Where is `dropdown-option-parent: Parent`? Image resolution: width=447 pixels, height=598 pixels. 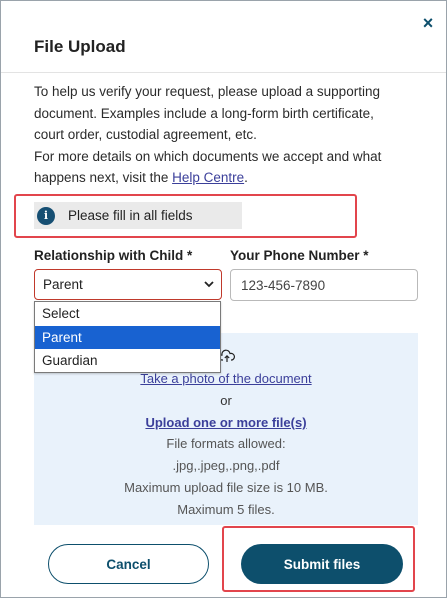
dropdown-option-parent: Parent is located at coordinates (127, 337).